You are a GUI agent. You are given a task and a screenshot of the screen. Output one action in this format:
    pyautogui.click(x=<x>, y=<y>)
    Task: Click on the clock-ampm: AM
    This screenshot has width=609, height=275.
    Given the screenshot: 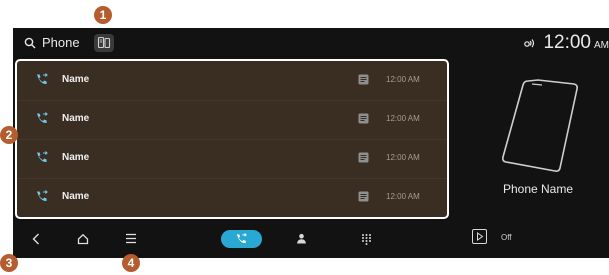 What is the action you would take?
    pyautogui.click(x=601, y=45)
    